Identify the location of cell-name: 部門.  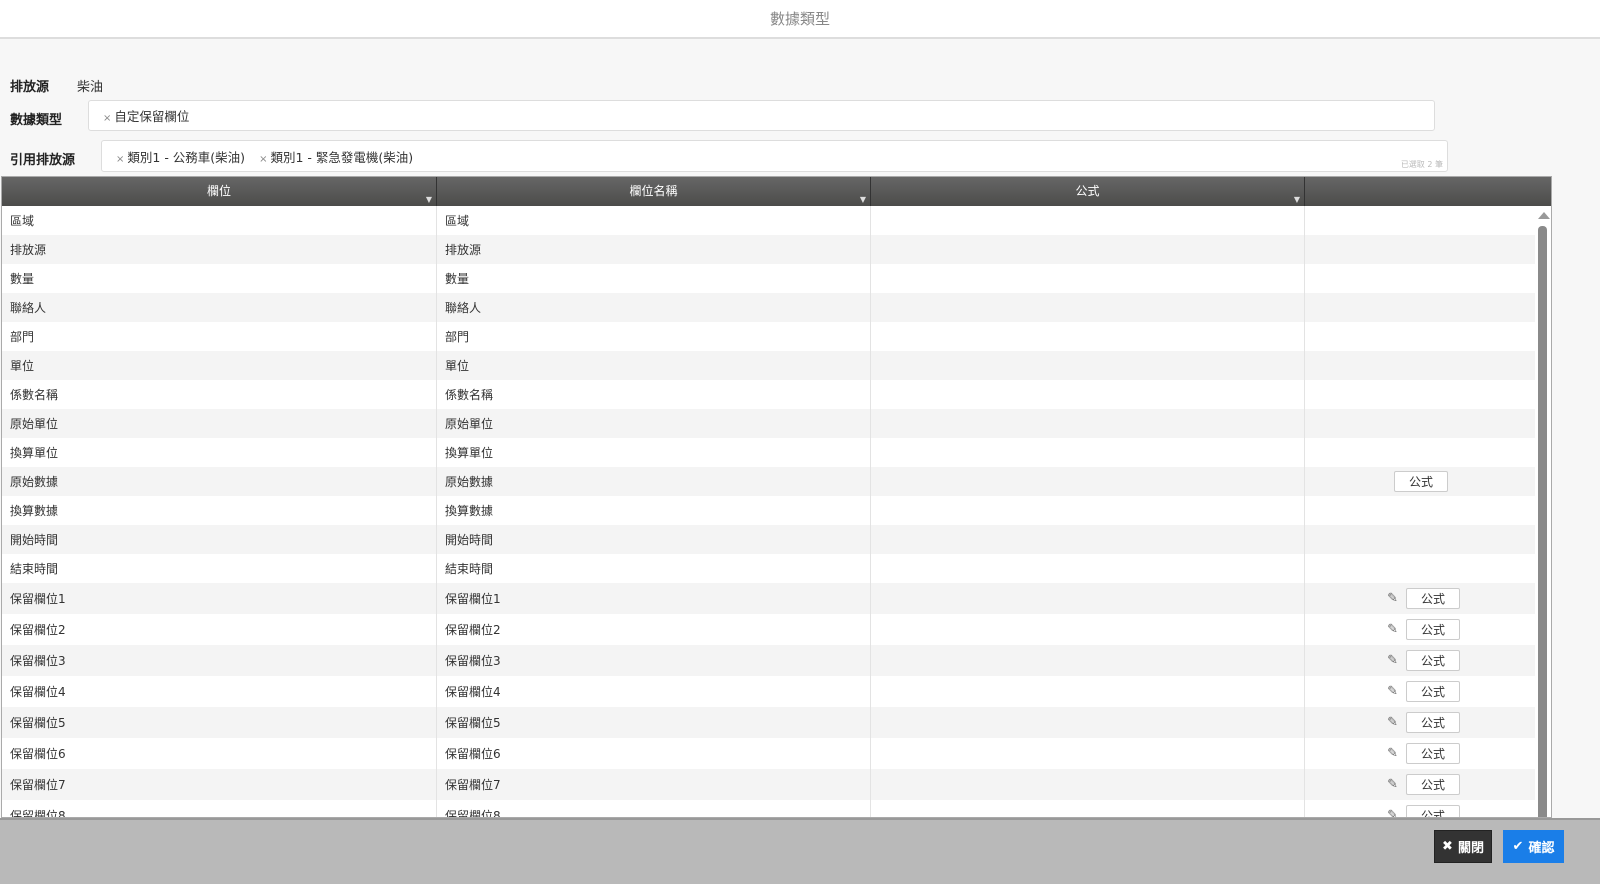
(654, 336).